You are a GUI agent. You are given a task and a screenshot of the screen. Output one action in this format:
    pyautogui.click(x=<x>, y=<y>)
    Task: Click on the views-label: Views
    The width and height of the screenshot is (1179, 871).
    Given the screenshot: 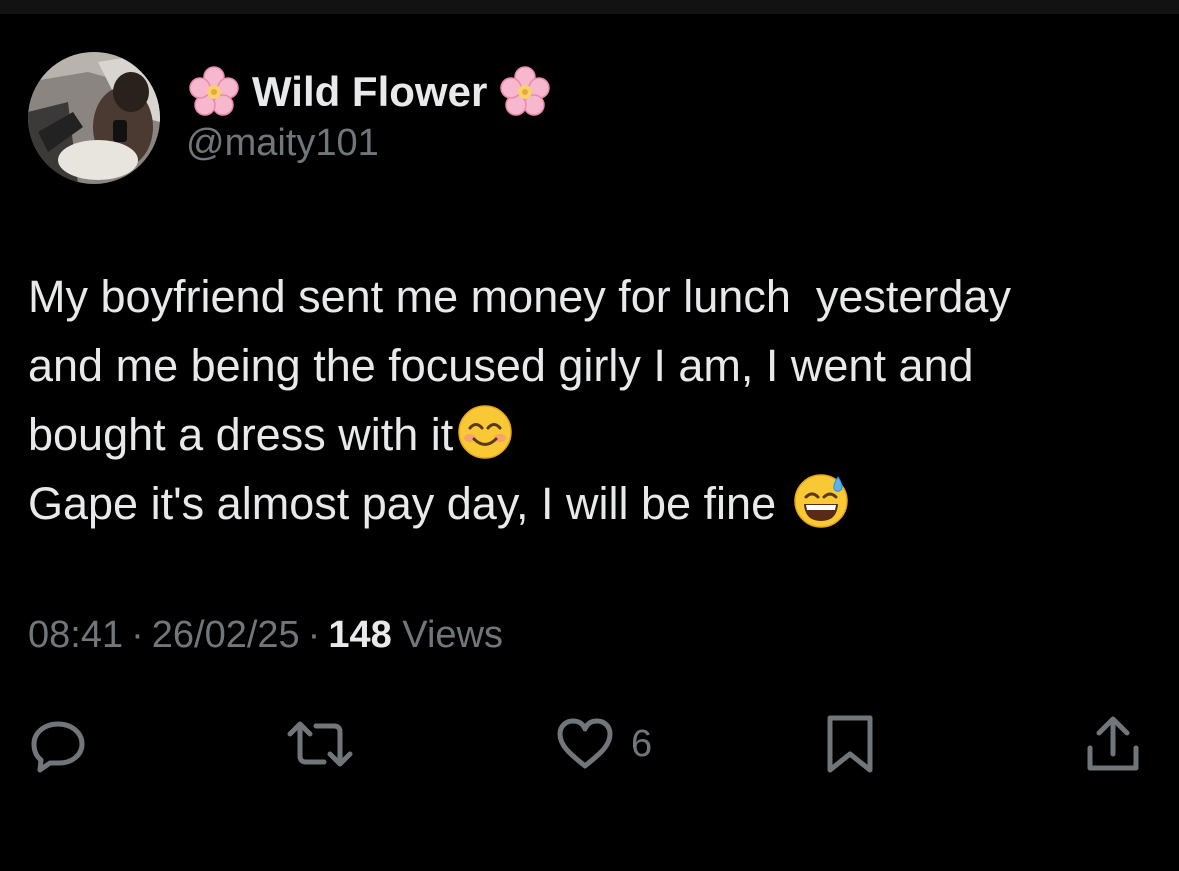 What is the action you would take?
    pyautogui.click(x=452, y=635)
    